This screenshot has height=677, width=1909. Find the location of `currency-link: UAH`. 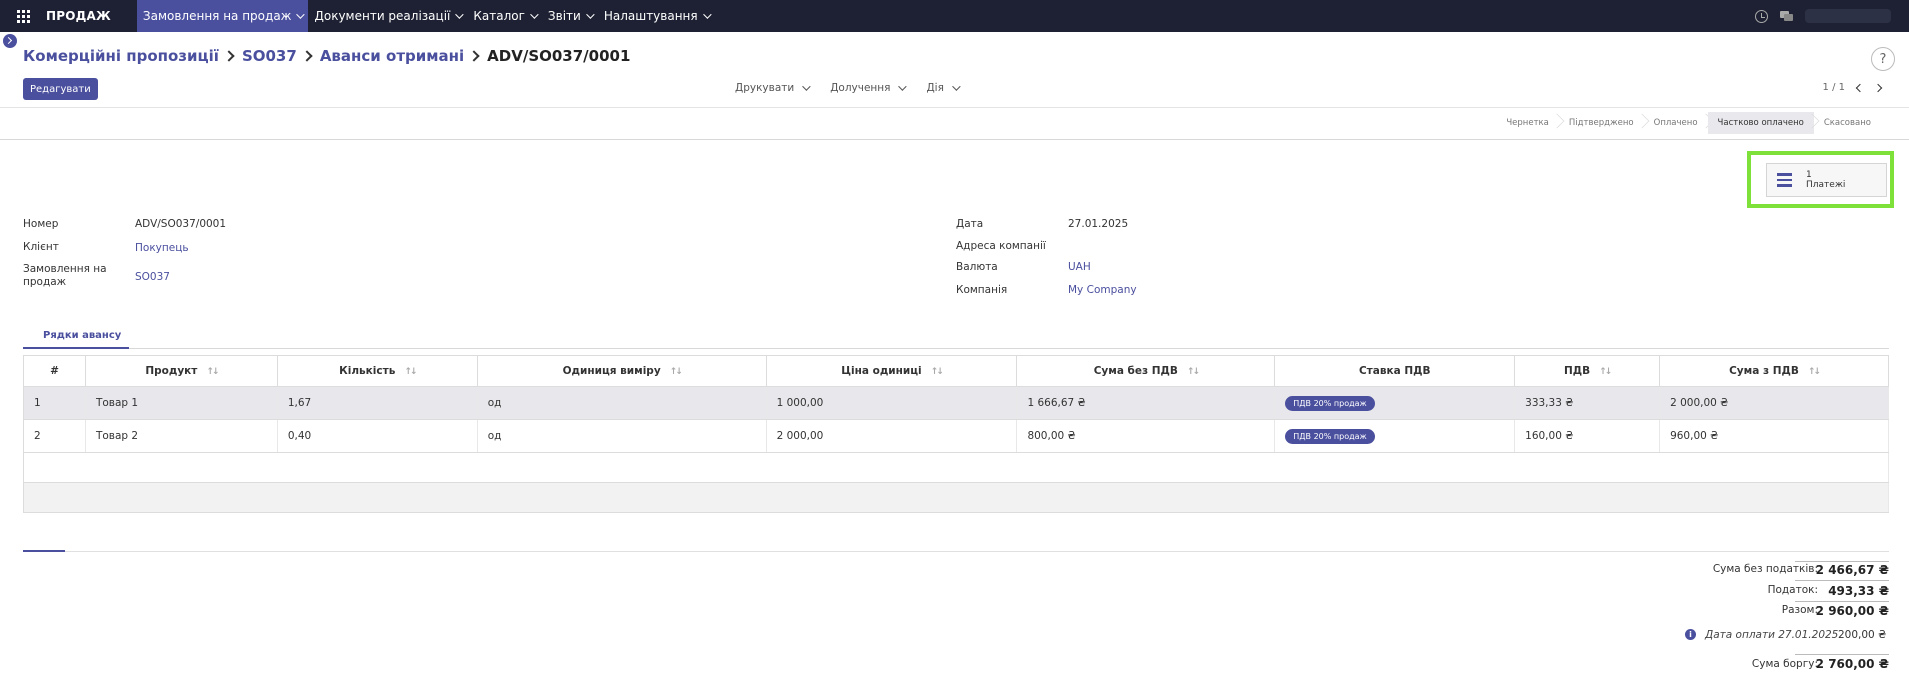

currency-link: UAH is located at coordinates (1079, 267).